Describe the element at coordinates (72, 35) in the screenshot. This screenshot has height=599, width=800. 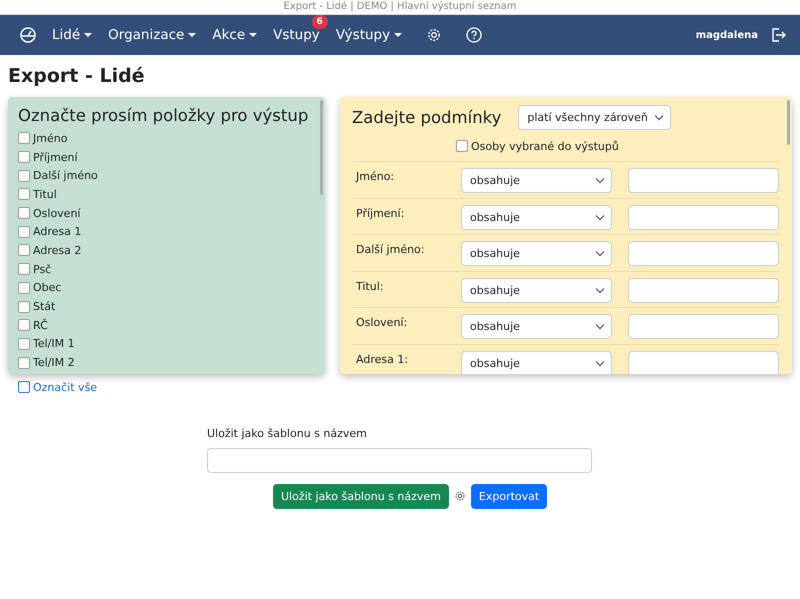
I see `nav-link: Lidé` at that location.